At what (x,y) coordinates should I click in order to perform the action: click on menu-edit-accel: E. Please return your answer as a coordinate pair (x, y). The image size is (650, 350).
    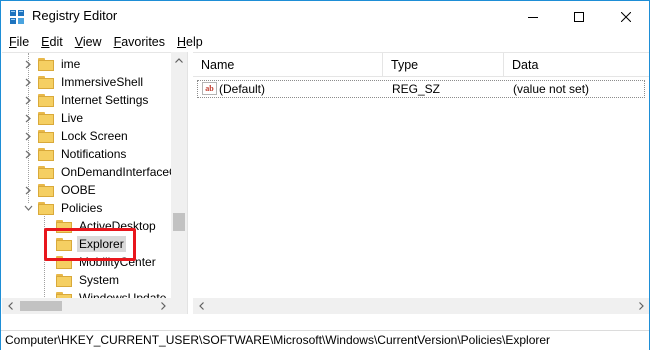
    Looking at the image, I should click on (45, 42).